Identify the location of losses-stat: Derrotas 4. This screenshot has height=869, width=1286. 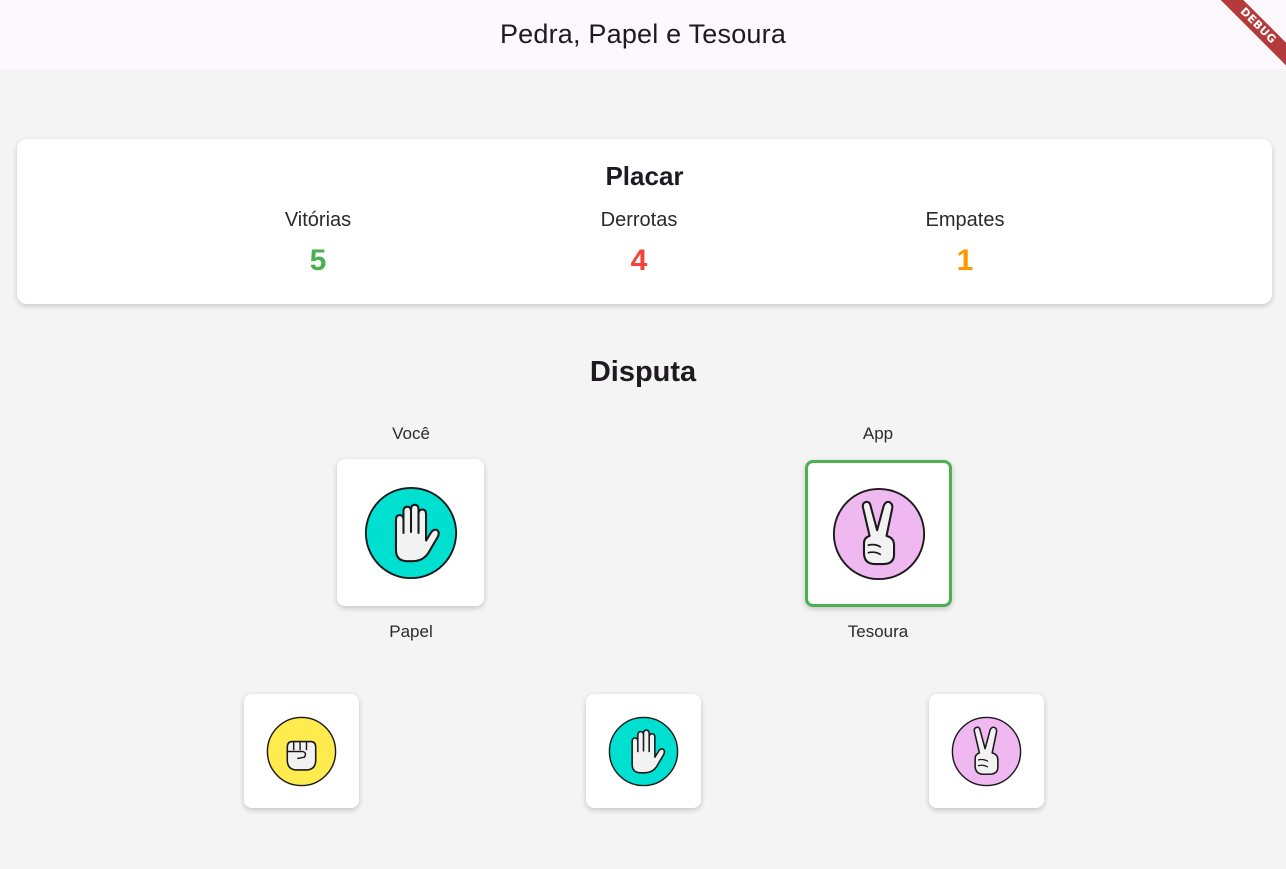
(639, 243).